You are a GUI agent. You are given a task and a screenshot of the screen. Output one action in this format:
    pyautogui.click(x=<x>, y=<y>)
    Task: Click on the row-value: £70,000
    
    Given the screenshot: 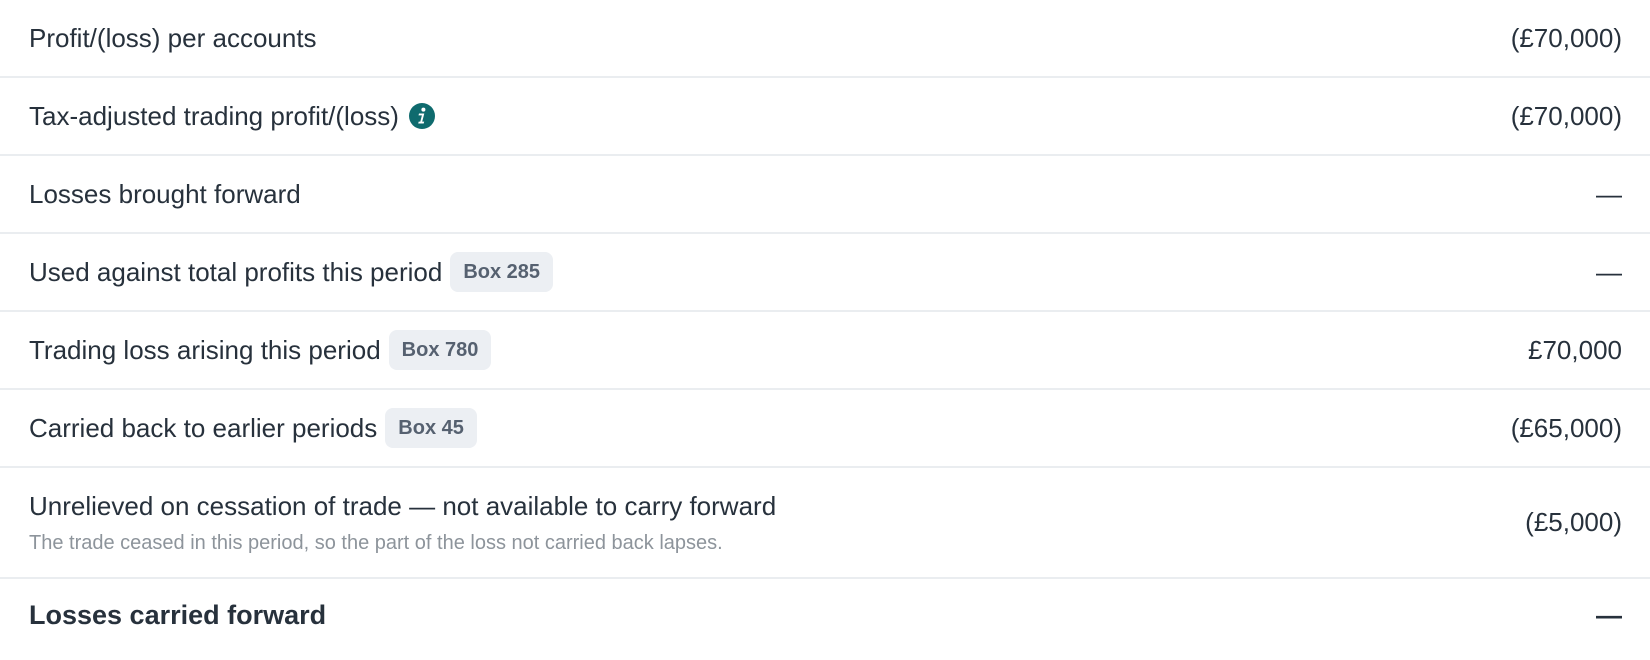 What is the action you would take?
    pyautogui.click(x=1575, y=349)
    